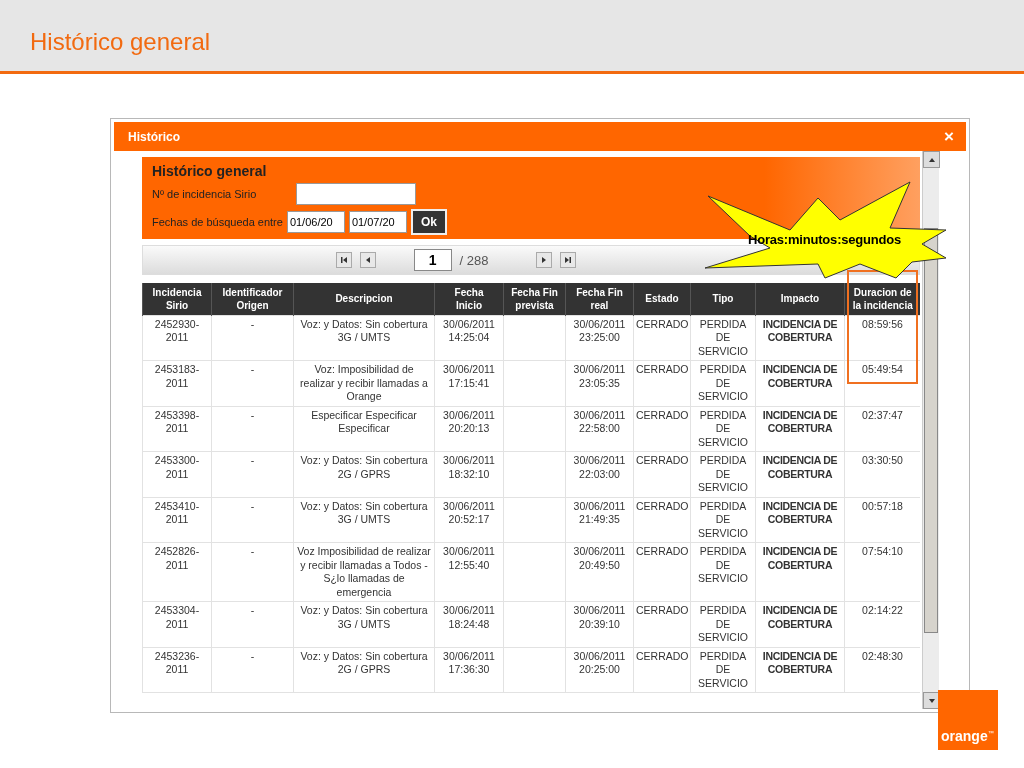 The height and width of the screenshot is (768, 1024). Describe the element at coordinates (723, 299) in the screenshot. I see `column-header: Tipo` at that location.